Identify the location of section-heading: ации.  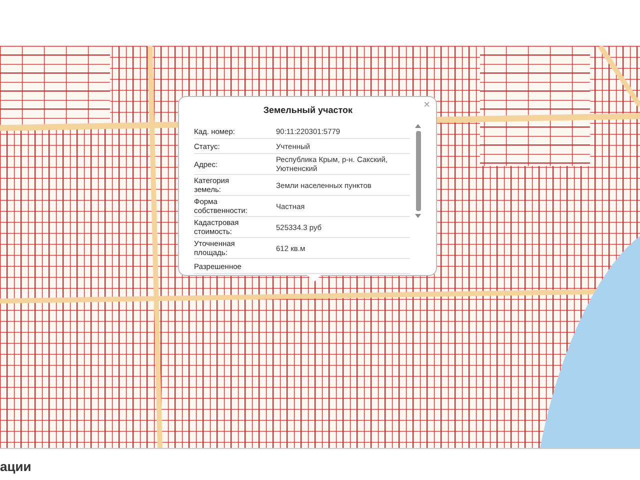
(16, 466).